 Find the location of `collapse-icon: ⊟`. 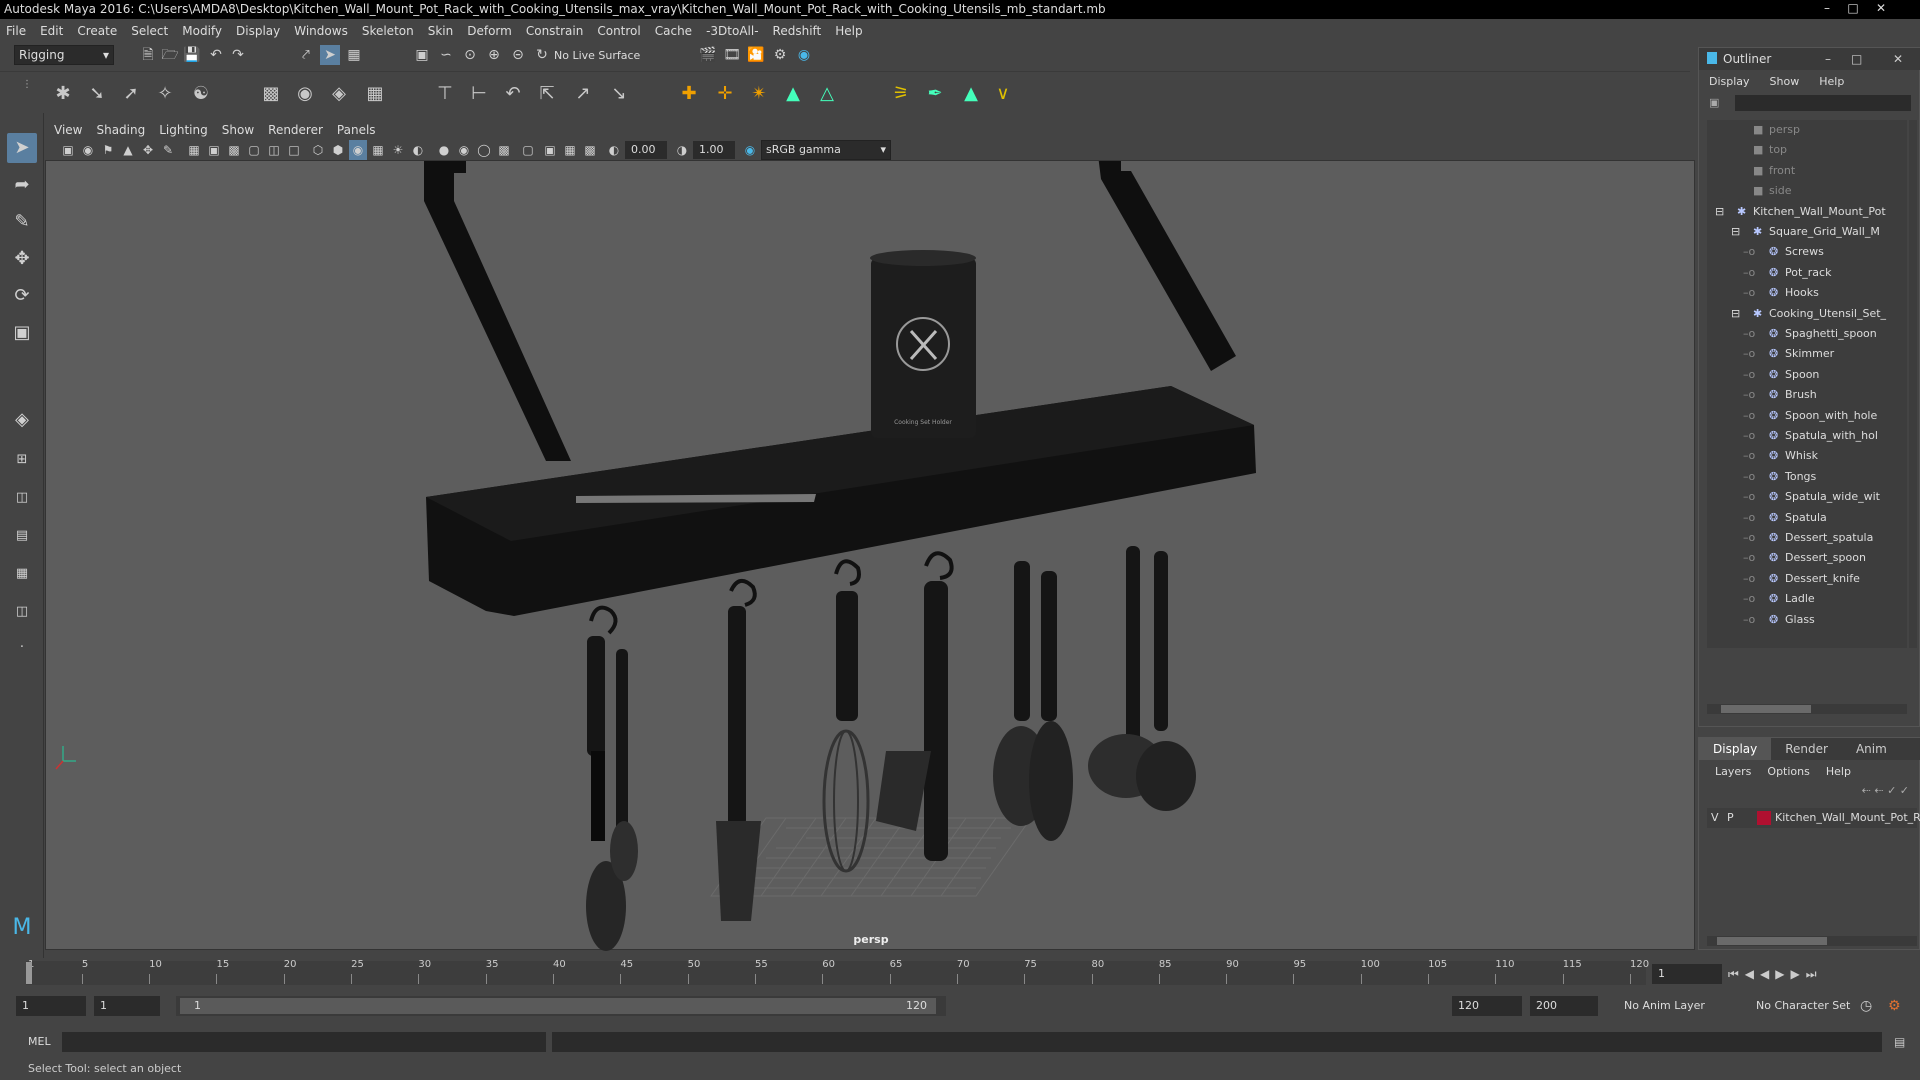

collapse-icon: ⊟ is located at coordinates (1735, 314).